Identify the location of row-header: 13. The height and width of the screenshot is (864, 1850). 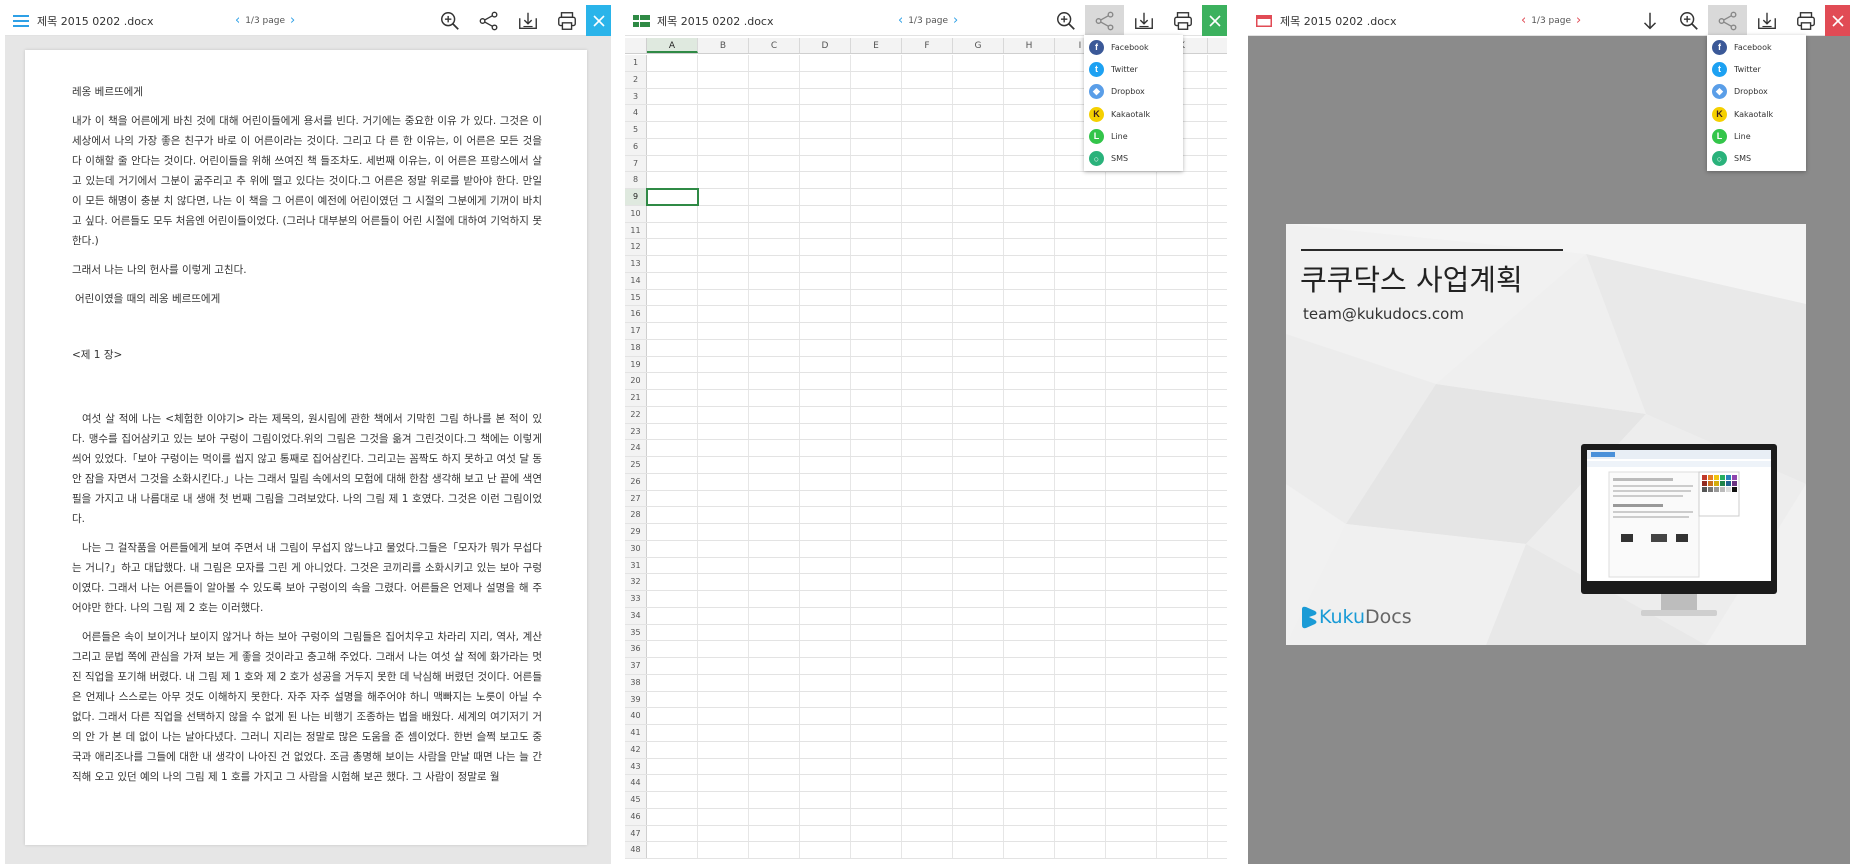
(636, 264).